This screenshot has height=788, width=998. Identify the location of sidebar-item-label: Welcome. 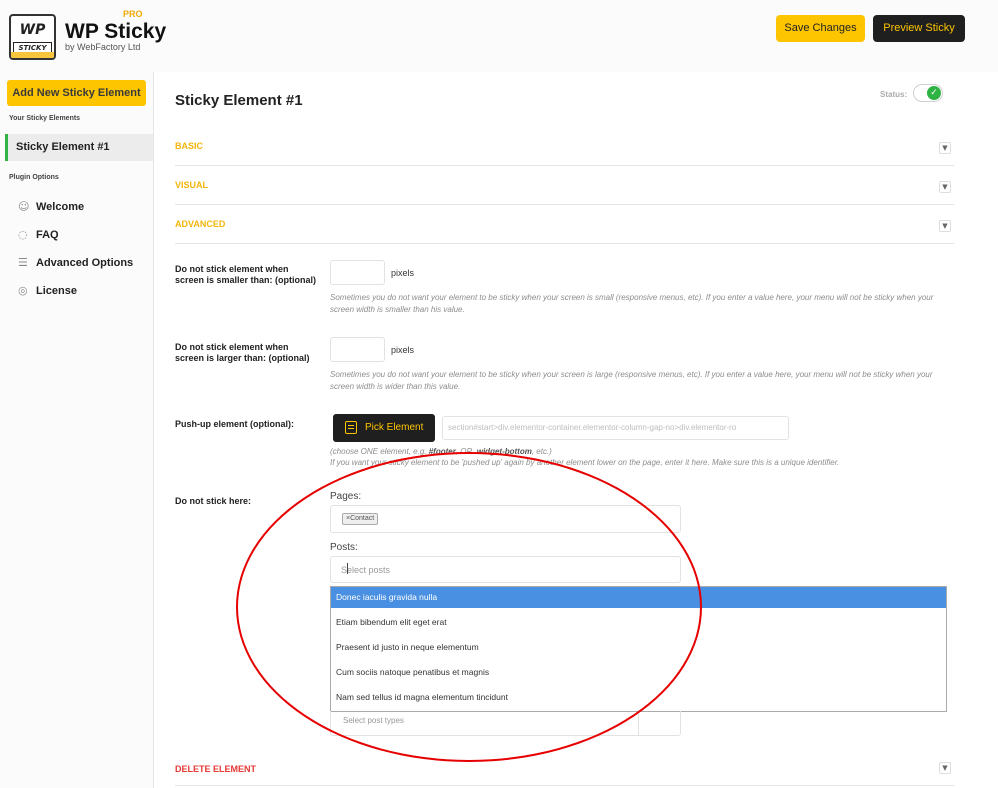
(60, 207).